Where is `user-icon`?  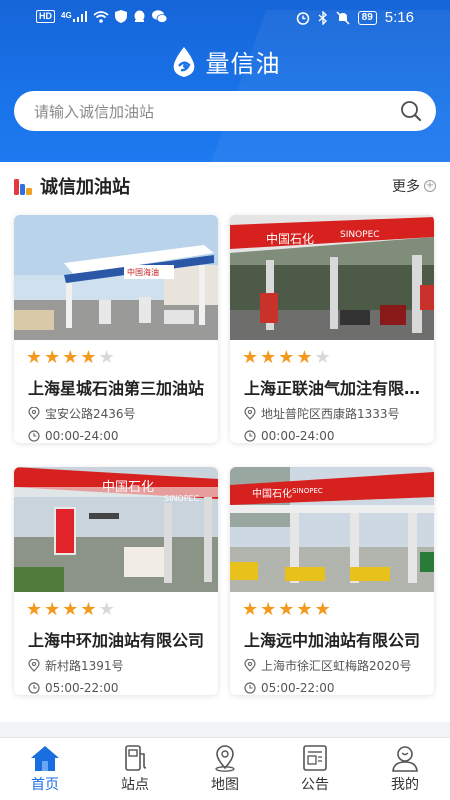
user-icon is located at coordinates (405, 758).